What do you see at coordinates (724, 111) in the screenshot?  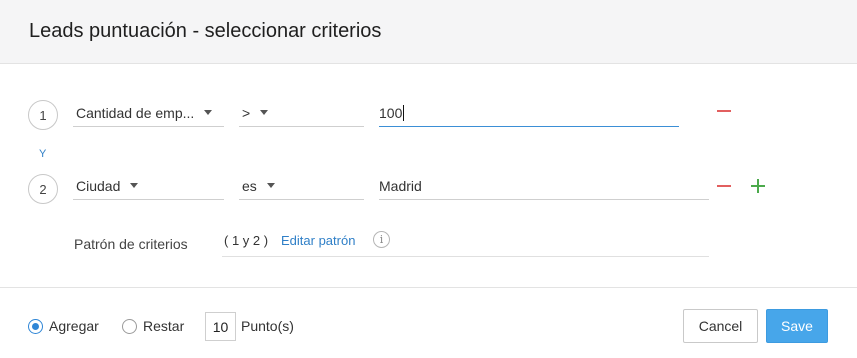 I see `remove-criteria-1-icon` at bounding box center [724, 111].